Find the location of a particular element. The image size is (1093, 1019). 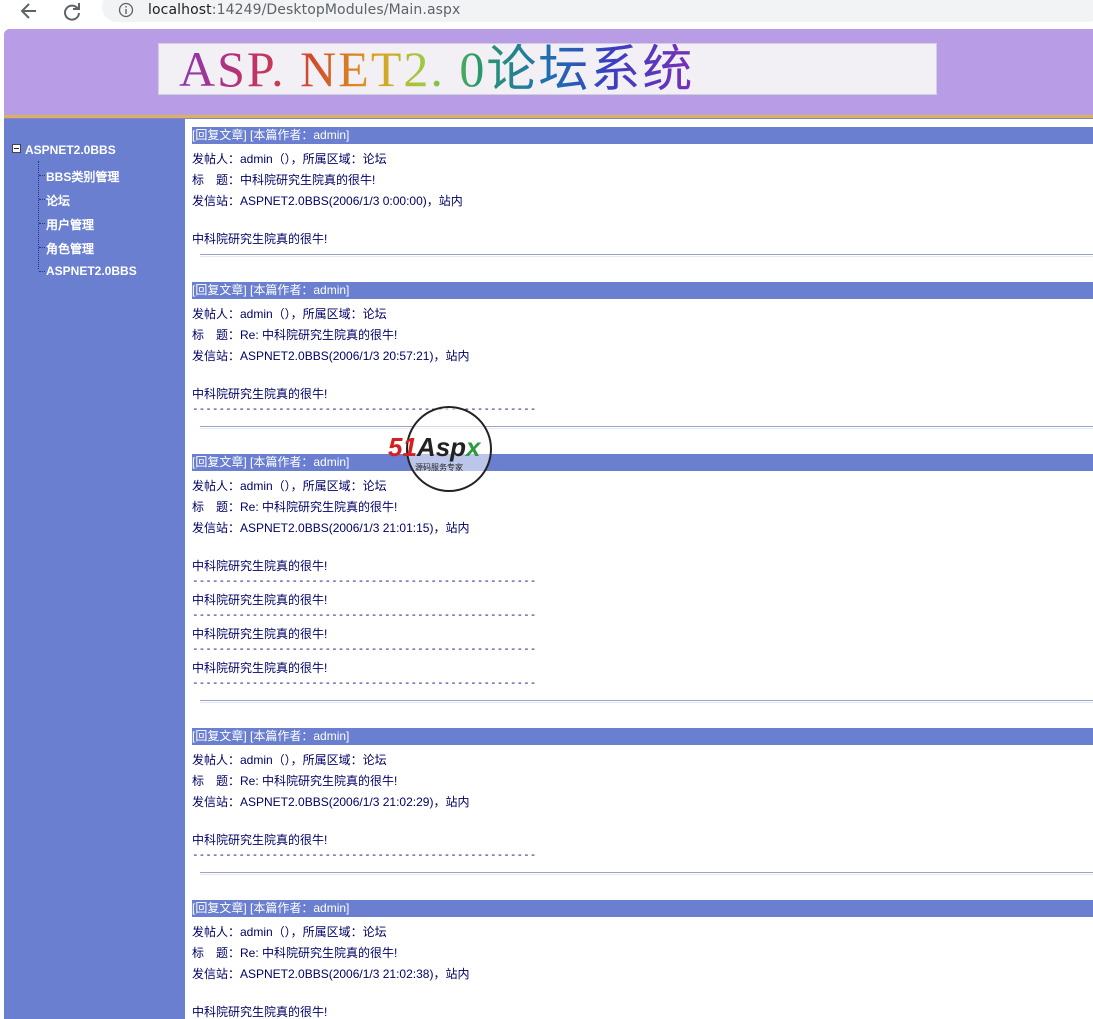

tree-item-bbs-category: BBS类别管理 is located at coordinates (109, 176).